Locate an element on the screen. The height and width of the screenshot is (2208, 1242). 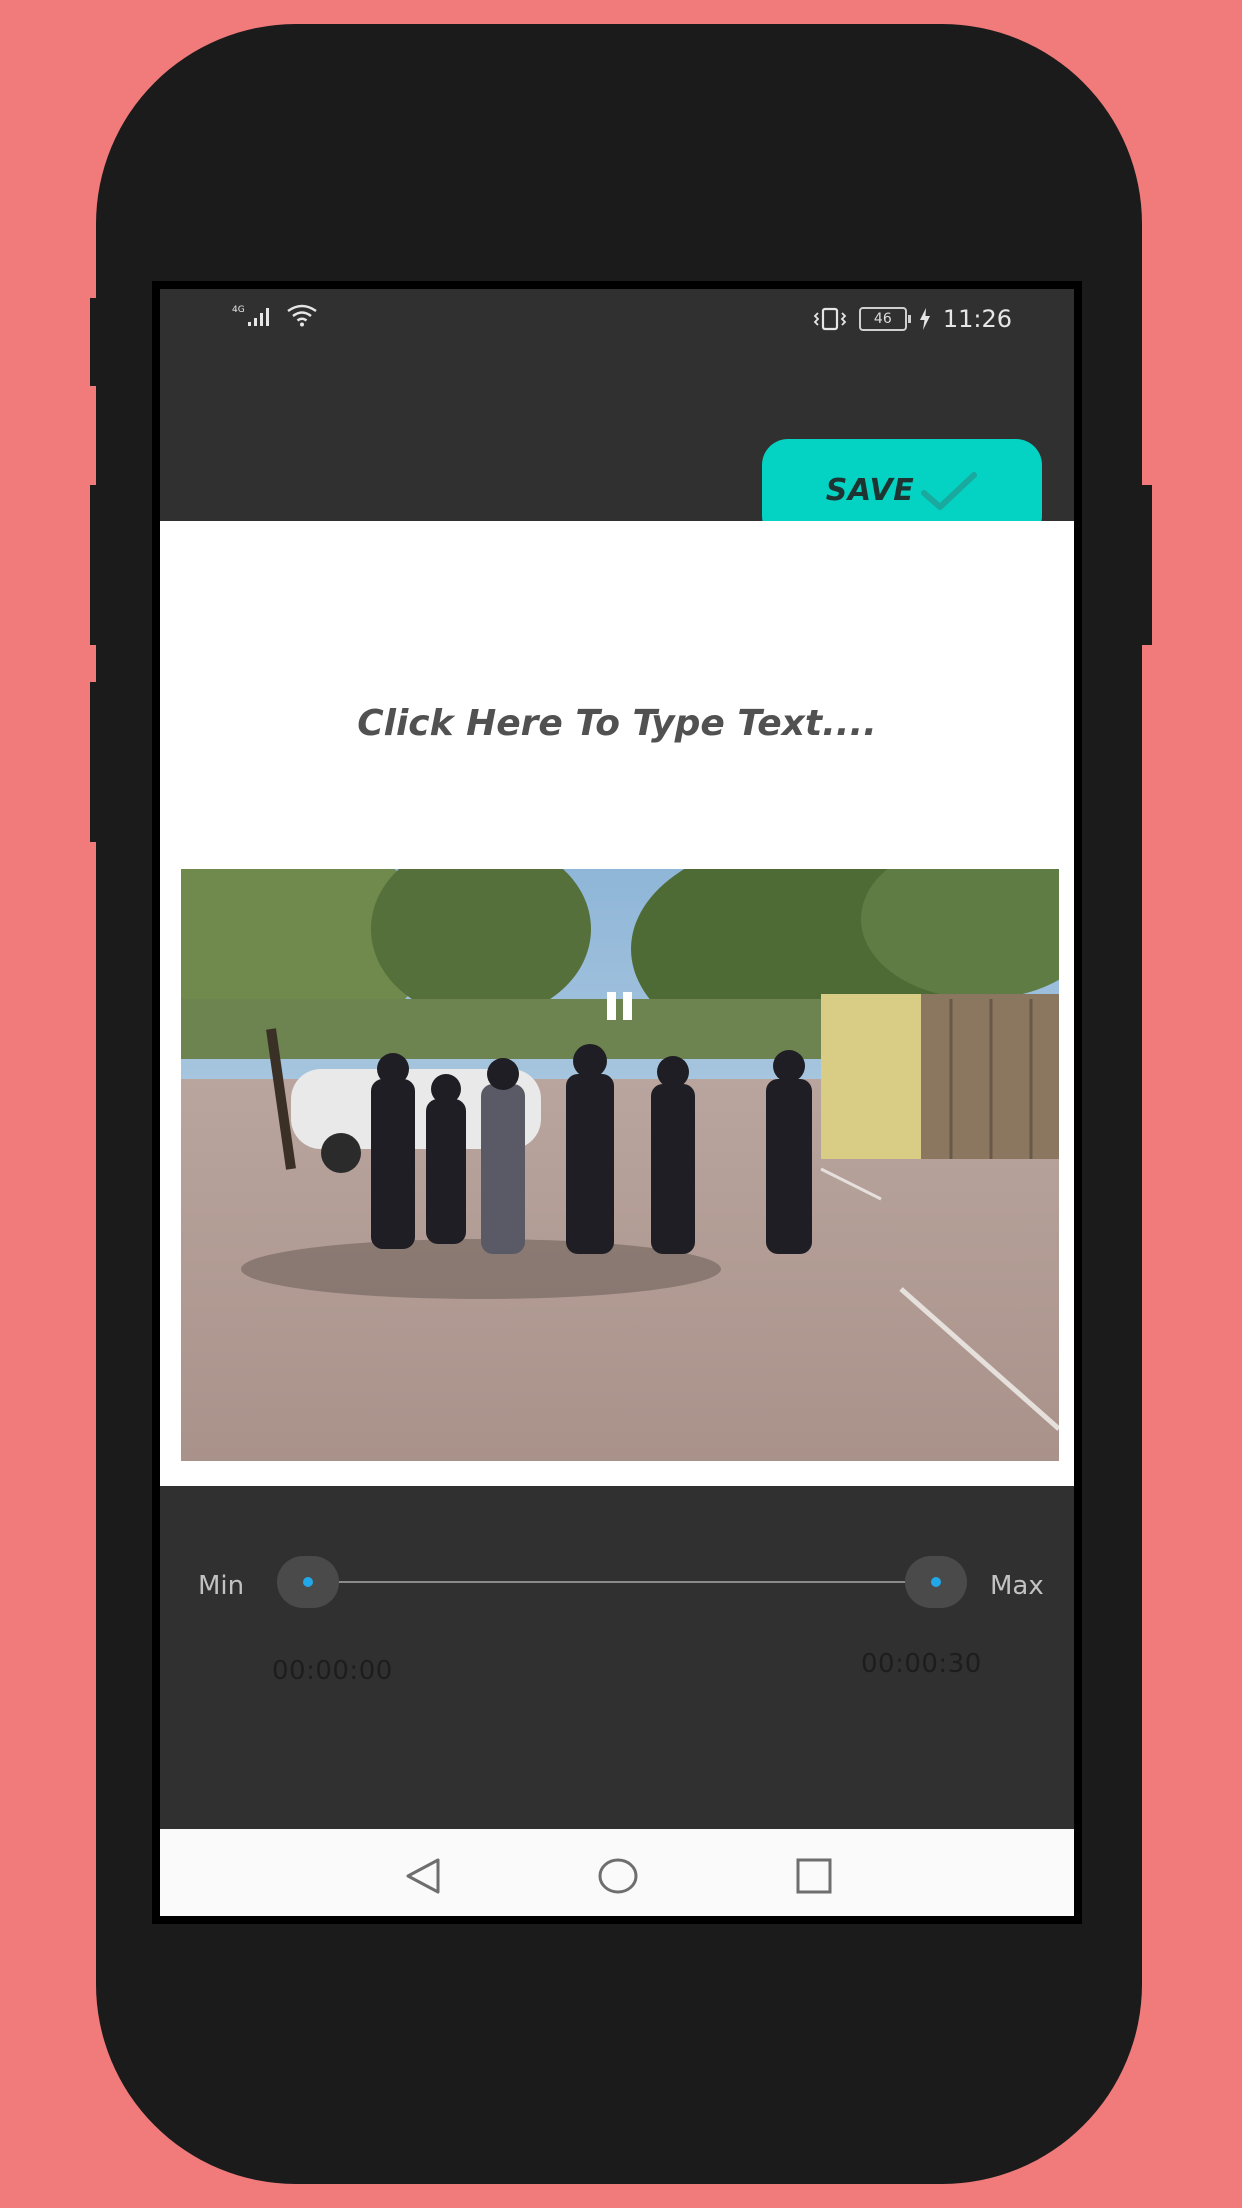
phone-side-button-right is located at coordinates (1145, 565).